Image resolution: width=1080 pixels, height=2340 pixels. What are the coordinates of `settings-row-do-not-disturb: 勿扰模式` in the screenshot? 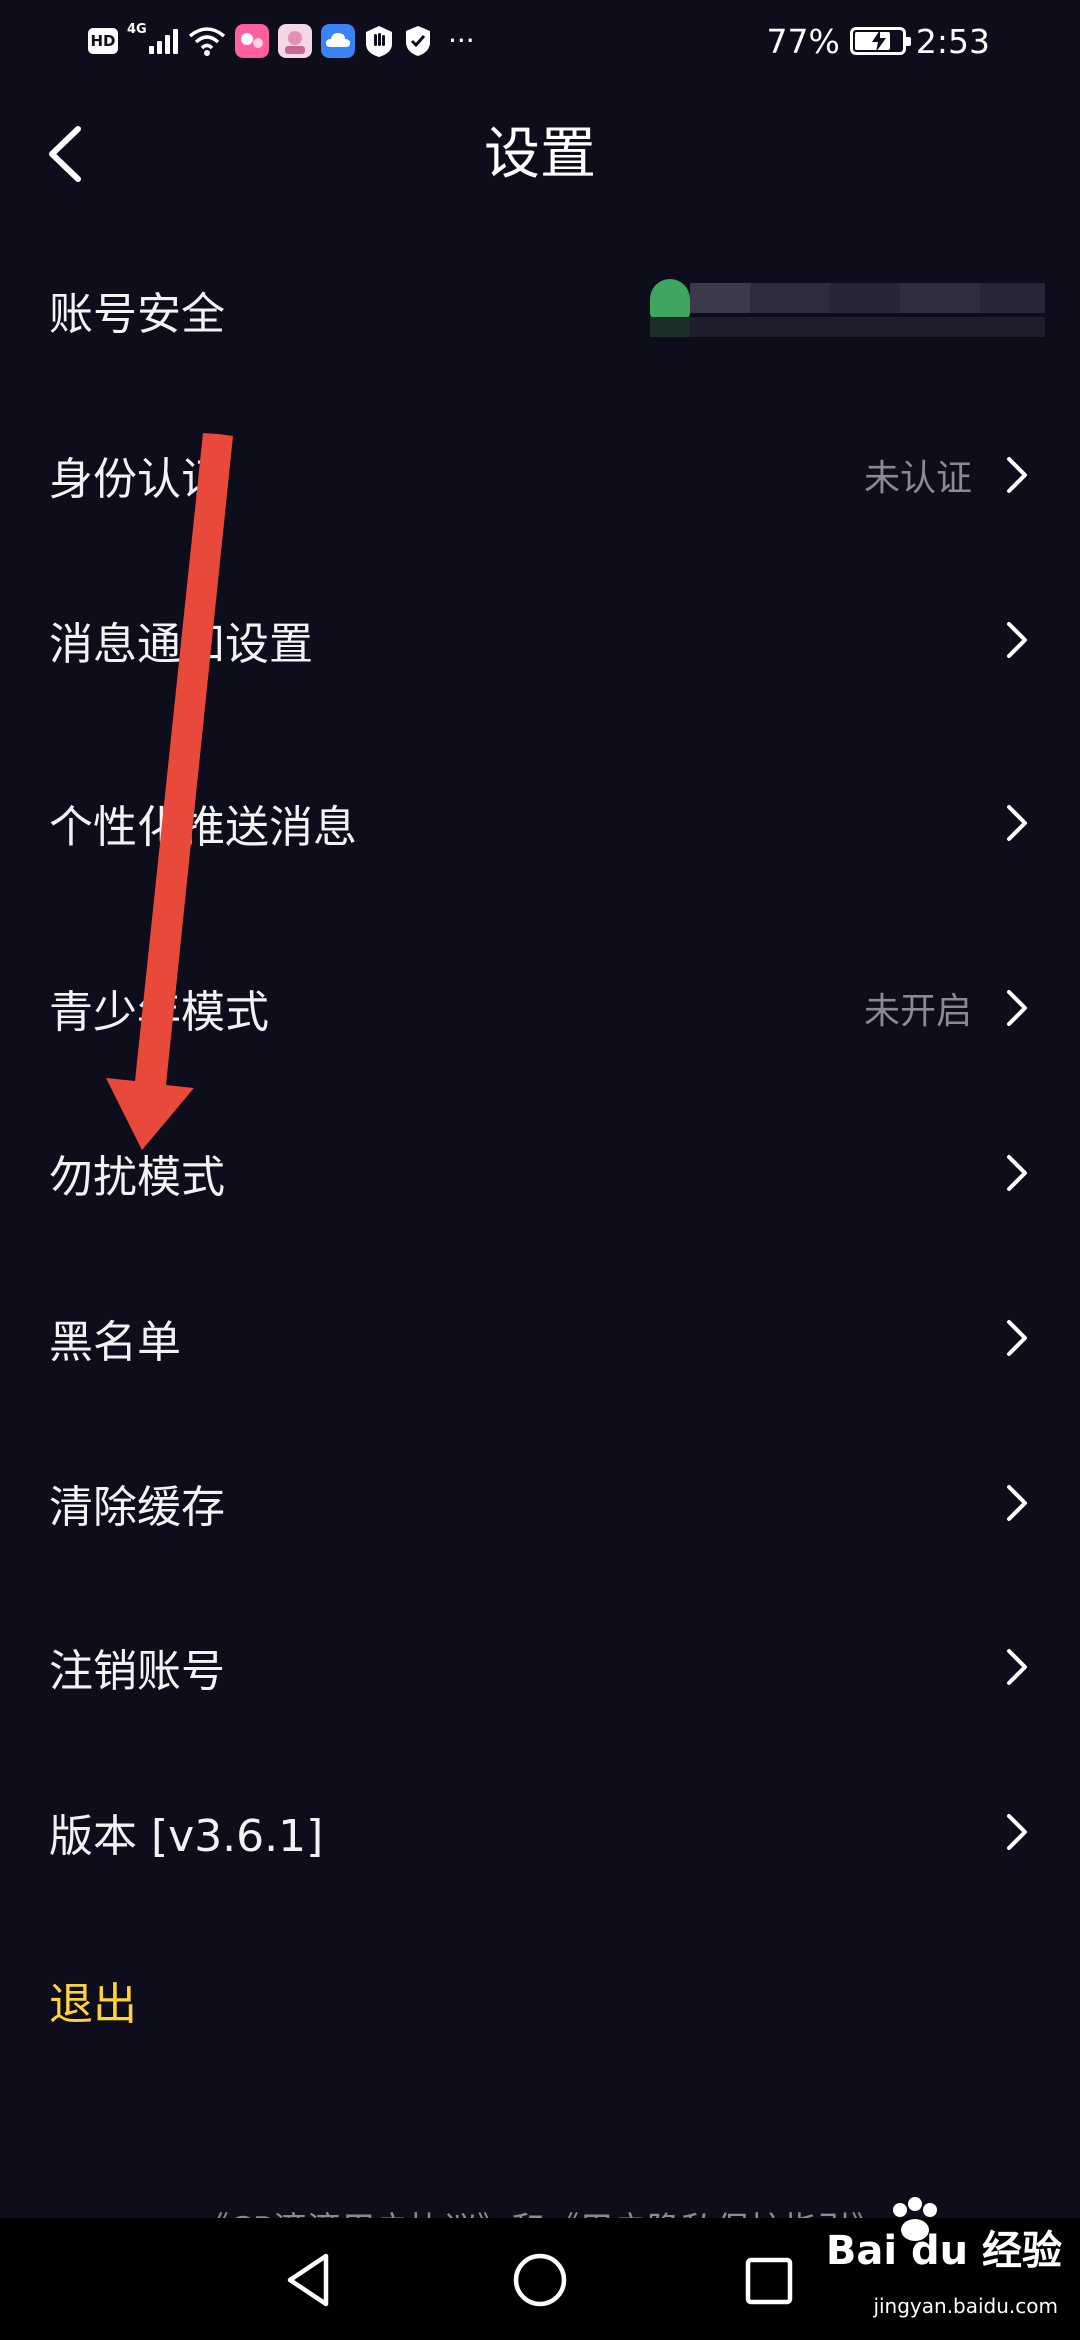 It's located at (540, 1173).